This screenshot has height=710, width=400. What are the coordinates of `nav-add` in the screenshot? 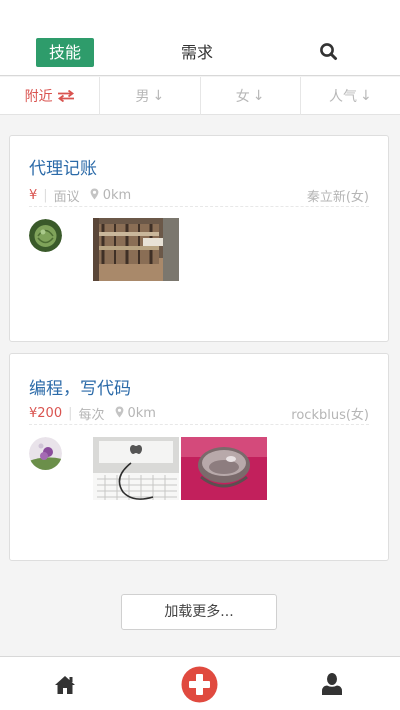 It's located at (199, 684).